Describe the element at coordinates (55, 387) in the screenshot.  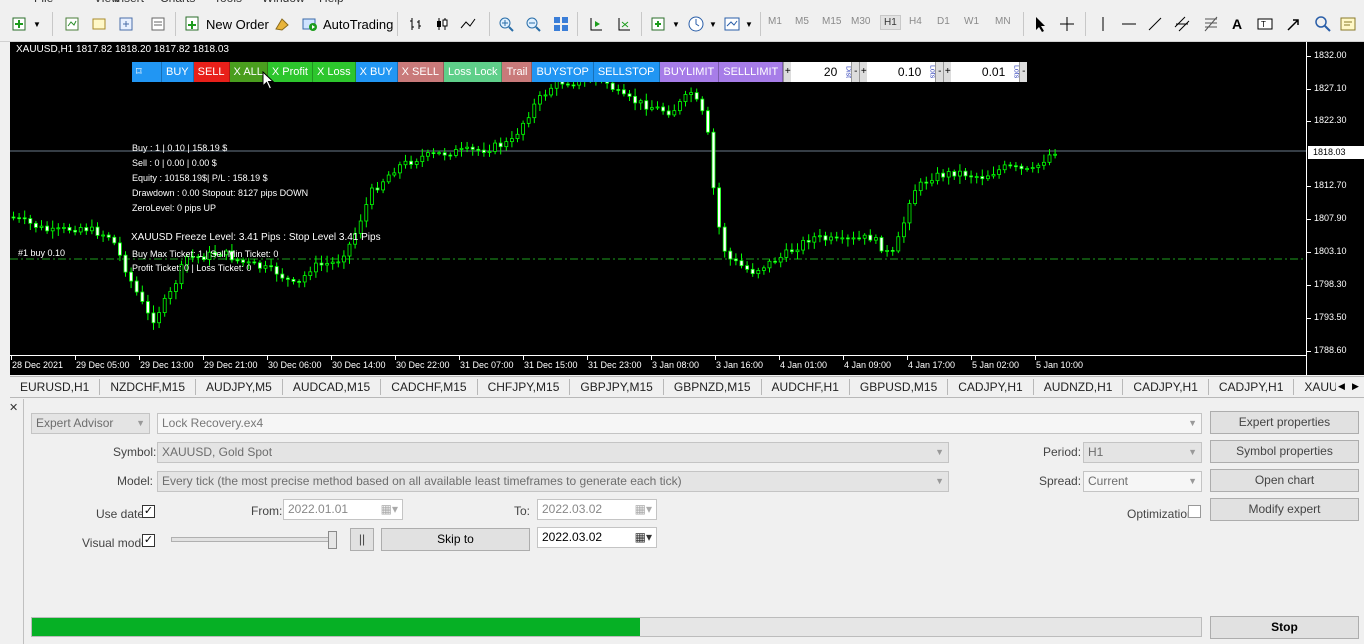
I see `chart-tab: EURUSD,H1` at that location.